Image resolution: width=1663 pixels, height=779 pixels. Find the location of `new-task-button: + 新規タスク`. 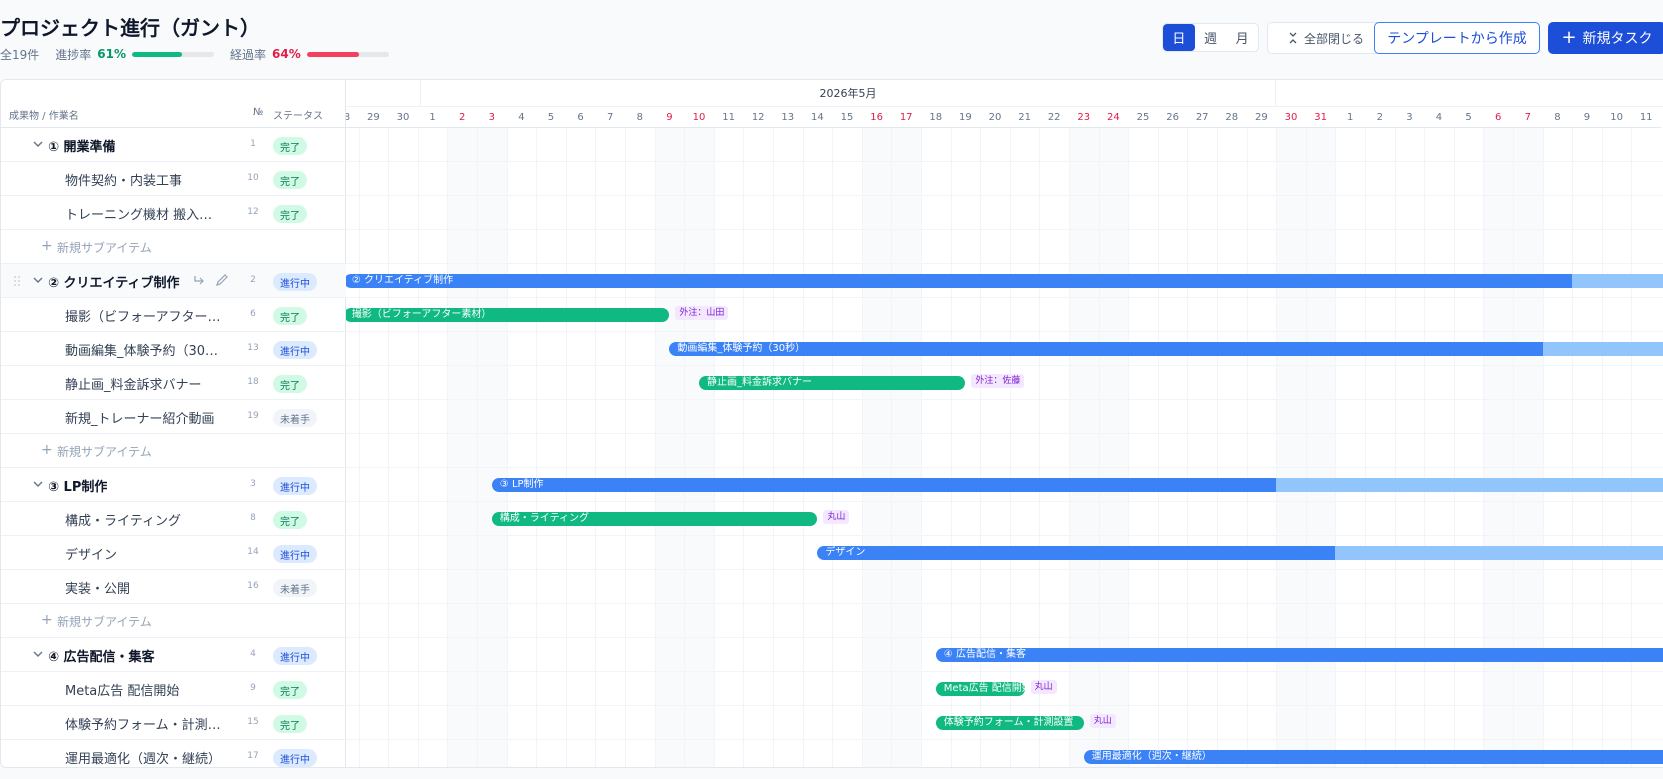

new-task-button: + 新規タスク is located at coordinates (1605, 38).